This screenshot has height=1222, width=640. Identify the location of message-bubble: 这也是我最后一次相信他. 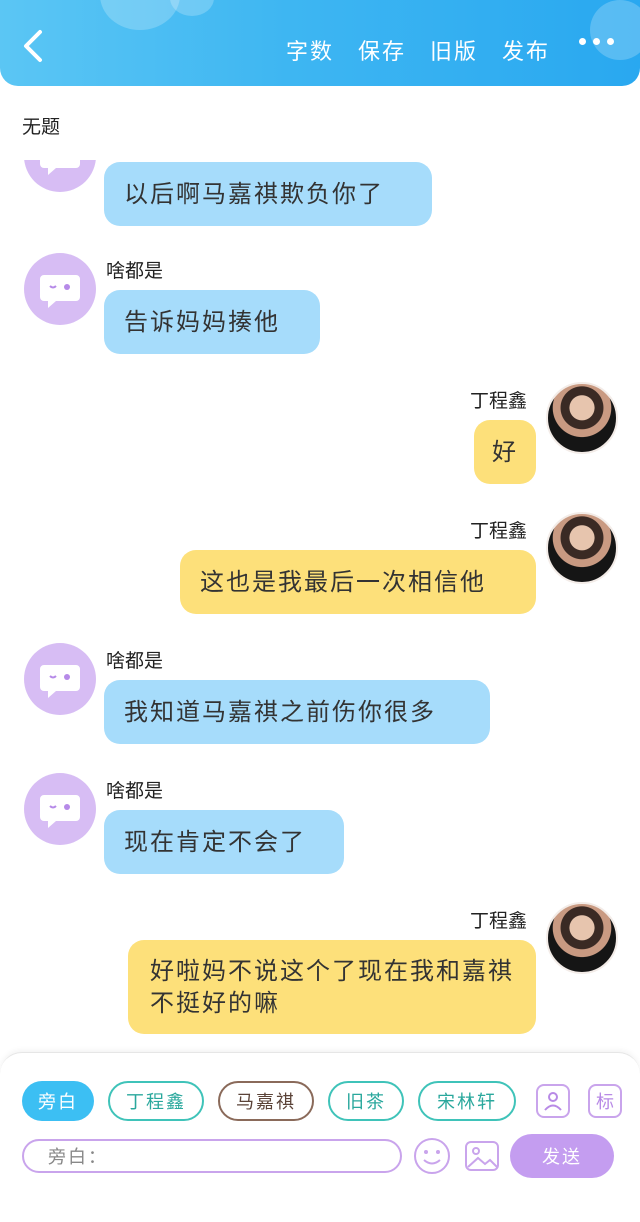
(358, 582).